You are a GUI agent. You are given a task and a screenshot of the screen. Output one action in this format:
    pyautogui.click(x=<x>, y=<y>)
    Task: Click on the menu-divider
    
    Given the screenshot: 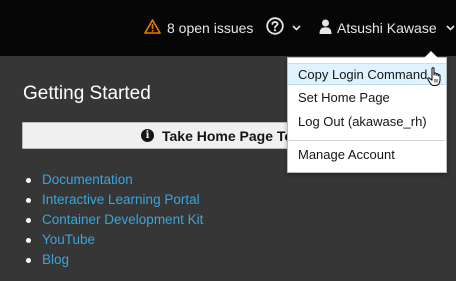 What is the action you would take?
    pyautogui.click(x=367, y=140)
    